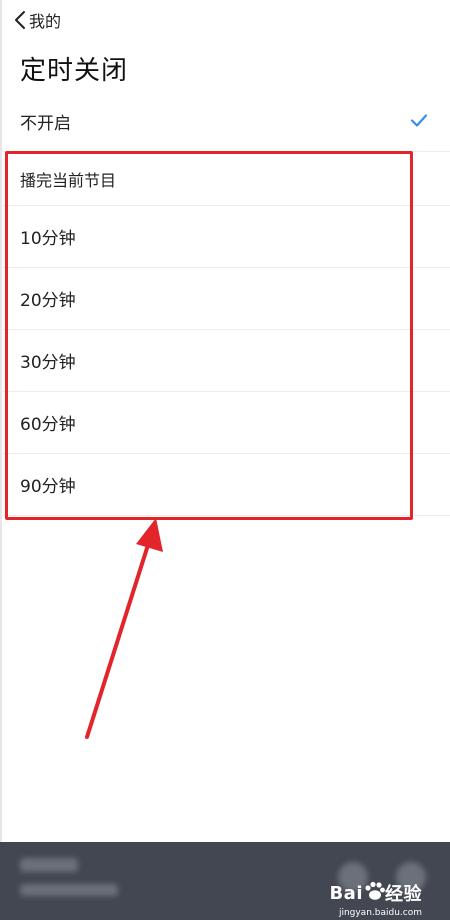  What do you see at coordinates (225, 485) in the screenshot?
I see `option-90min: 90分钟` at bounding box center [225, 485].